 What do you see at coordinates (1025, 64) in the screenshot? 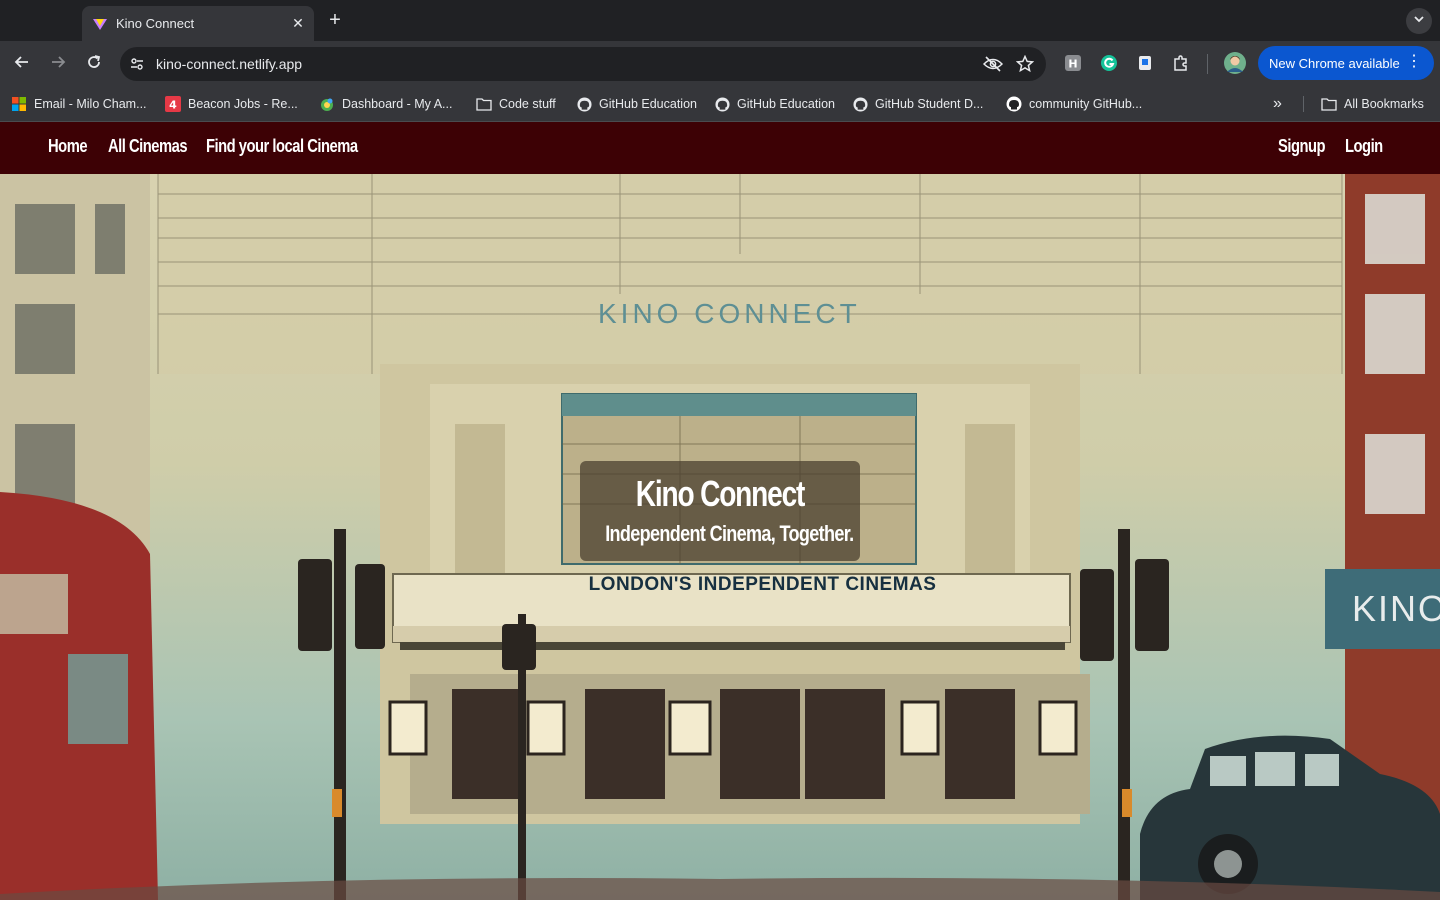
I see `bookmark-star-icon` at bounding box center [1025, 64].